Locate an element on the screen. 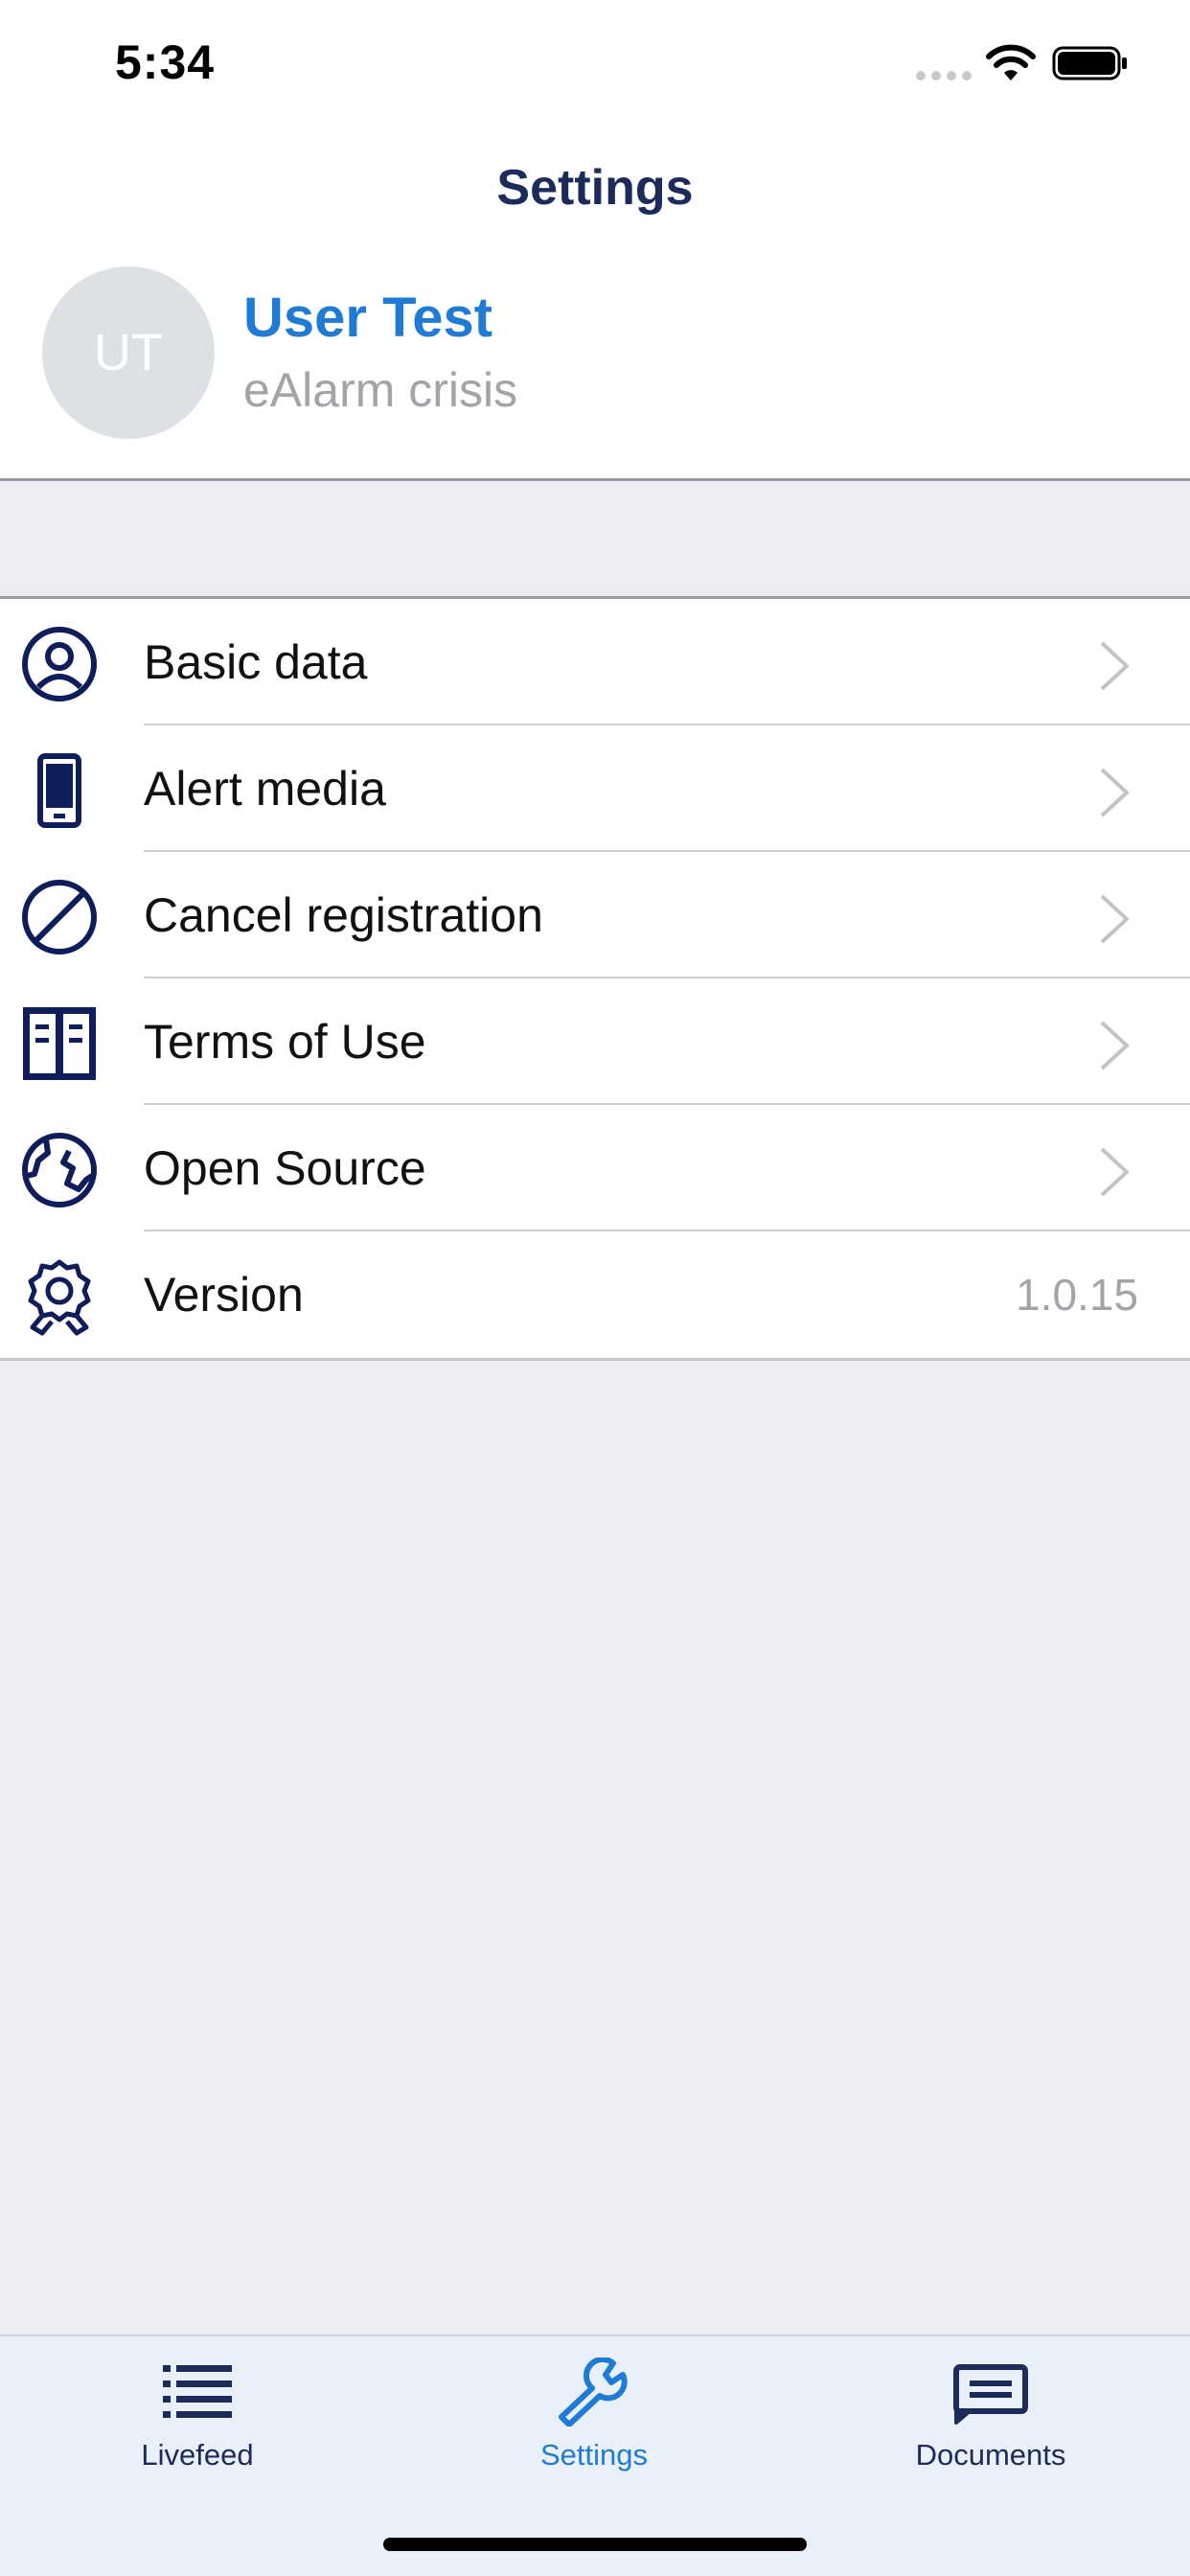  user-subtitle: eAlarm crisis is located at coordinates (381, 390).